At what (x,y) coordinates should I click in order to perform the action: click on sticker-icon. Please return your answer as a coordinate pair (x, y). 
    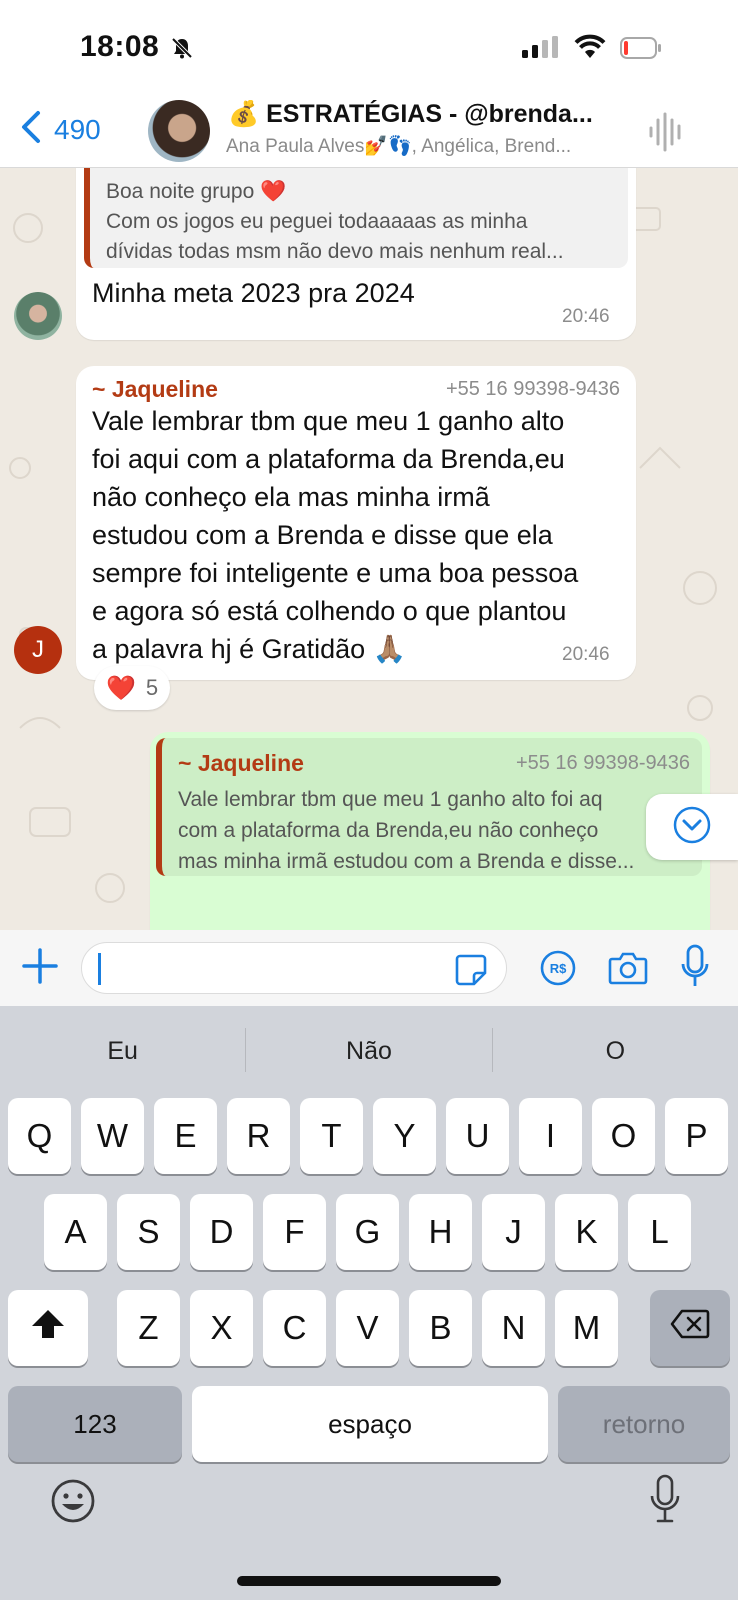
    Looking at the image, I should click on (471, 972).